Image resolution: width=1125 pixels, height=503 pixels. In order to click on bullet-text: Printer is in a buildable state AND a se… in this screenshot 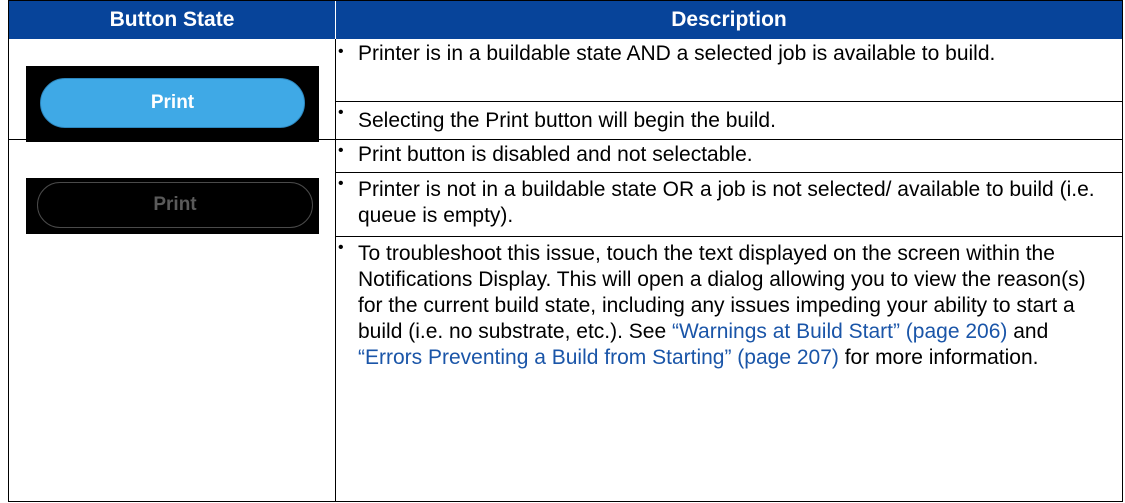, I will do `click(677, 53)`.